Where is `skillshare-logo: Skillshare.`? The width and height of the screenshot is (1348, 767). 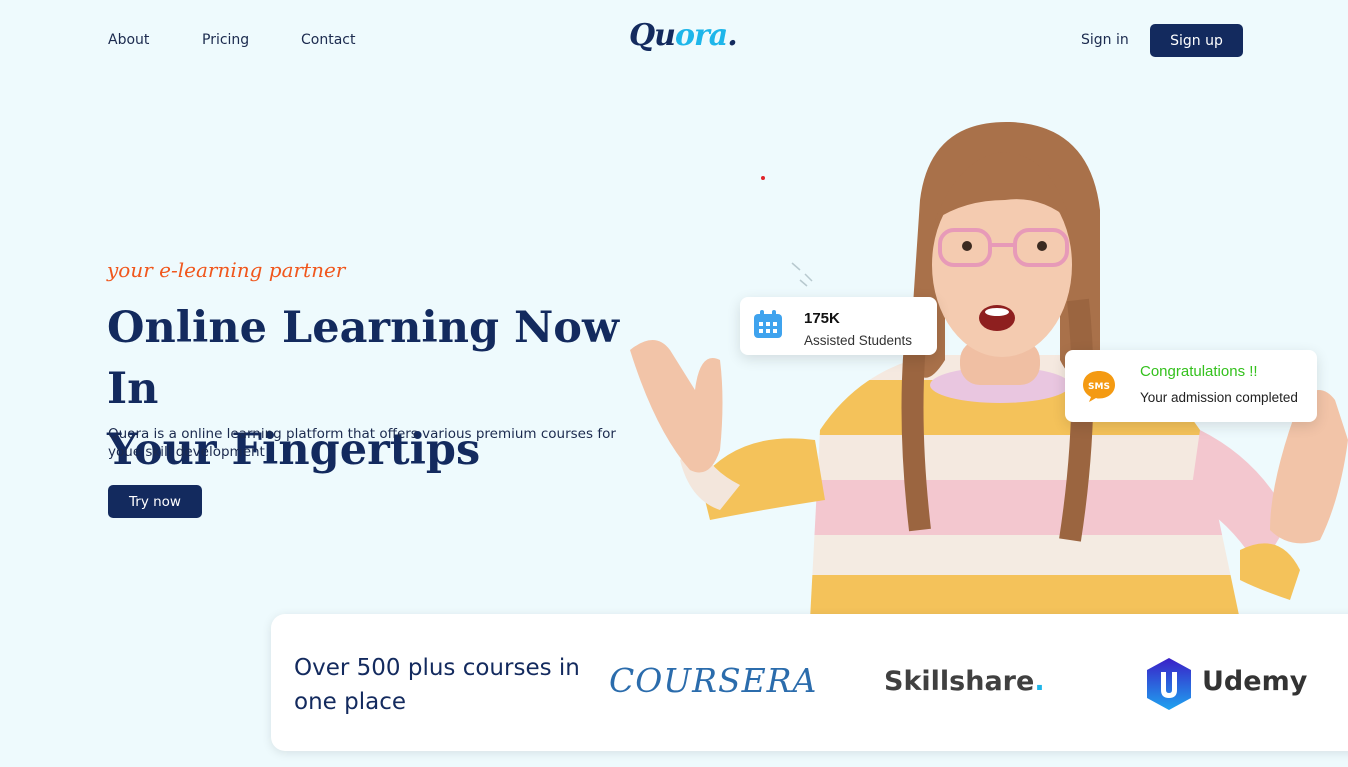
skillshare-logo: Skillshare. is located at coordinates (964, 681).